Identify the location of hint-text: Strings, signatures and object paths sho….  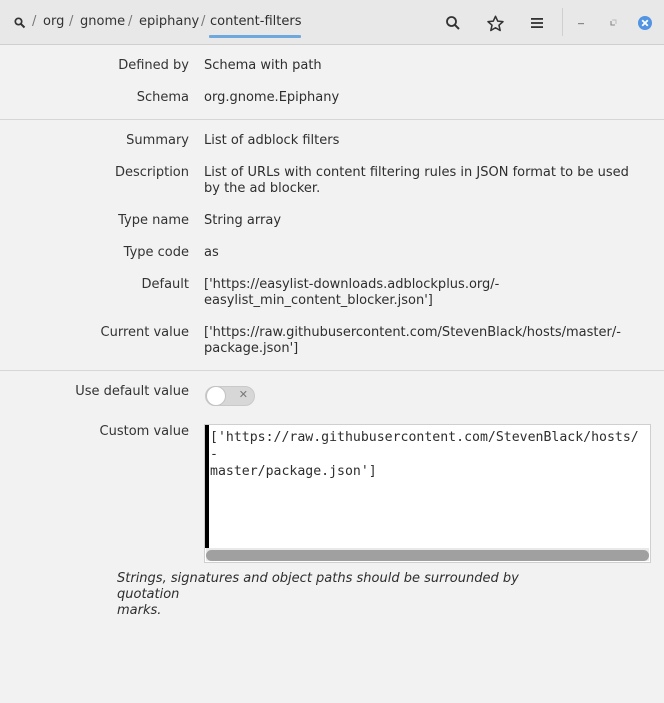
(337, 595).